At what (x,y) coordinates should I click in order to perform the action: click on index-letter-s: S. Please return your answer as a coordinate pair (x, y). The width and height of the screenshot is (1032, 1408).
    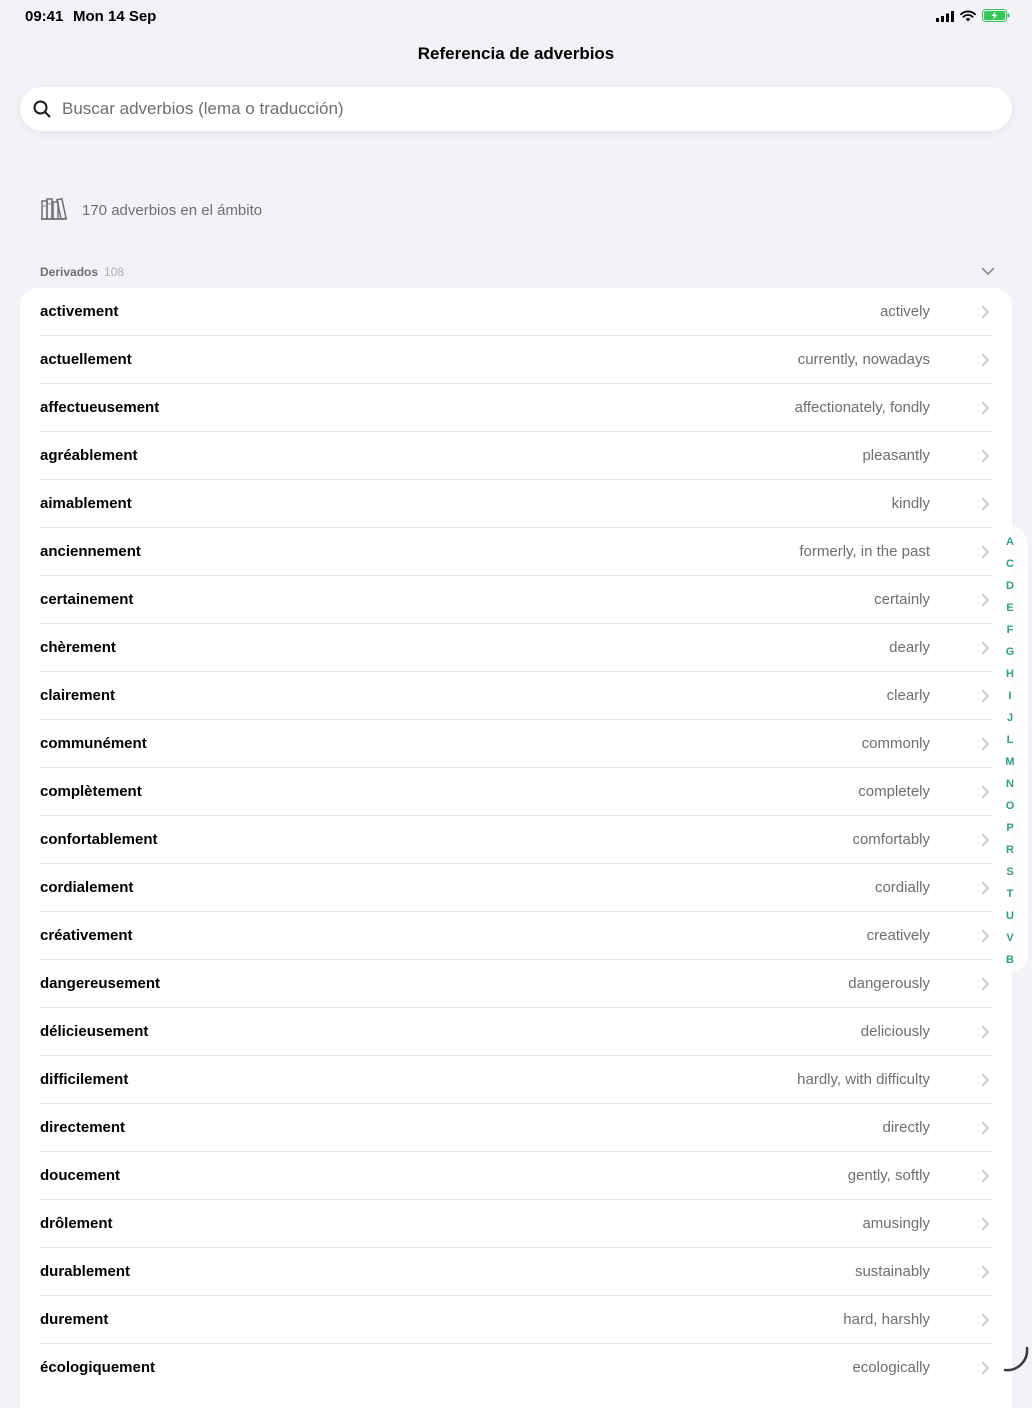
    Looking at the image, I should click on (1009, 873).